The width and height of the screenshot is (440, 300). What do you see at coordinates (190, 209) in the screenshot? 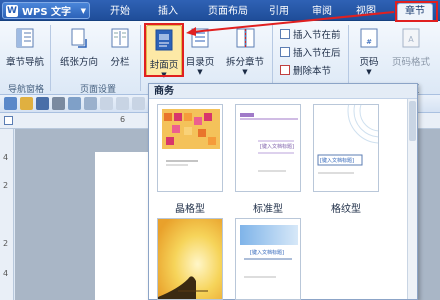
I see `cover-label-crystal: 晶格型` at bounding box center [190, 209].